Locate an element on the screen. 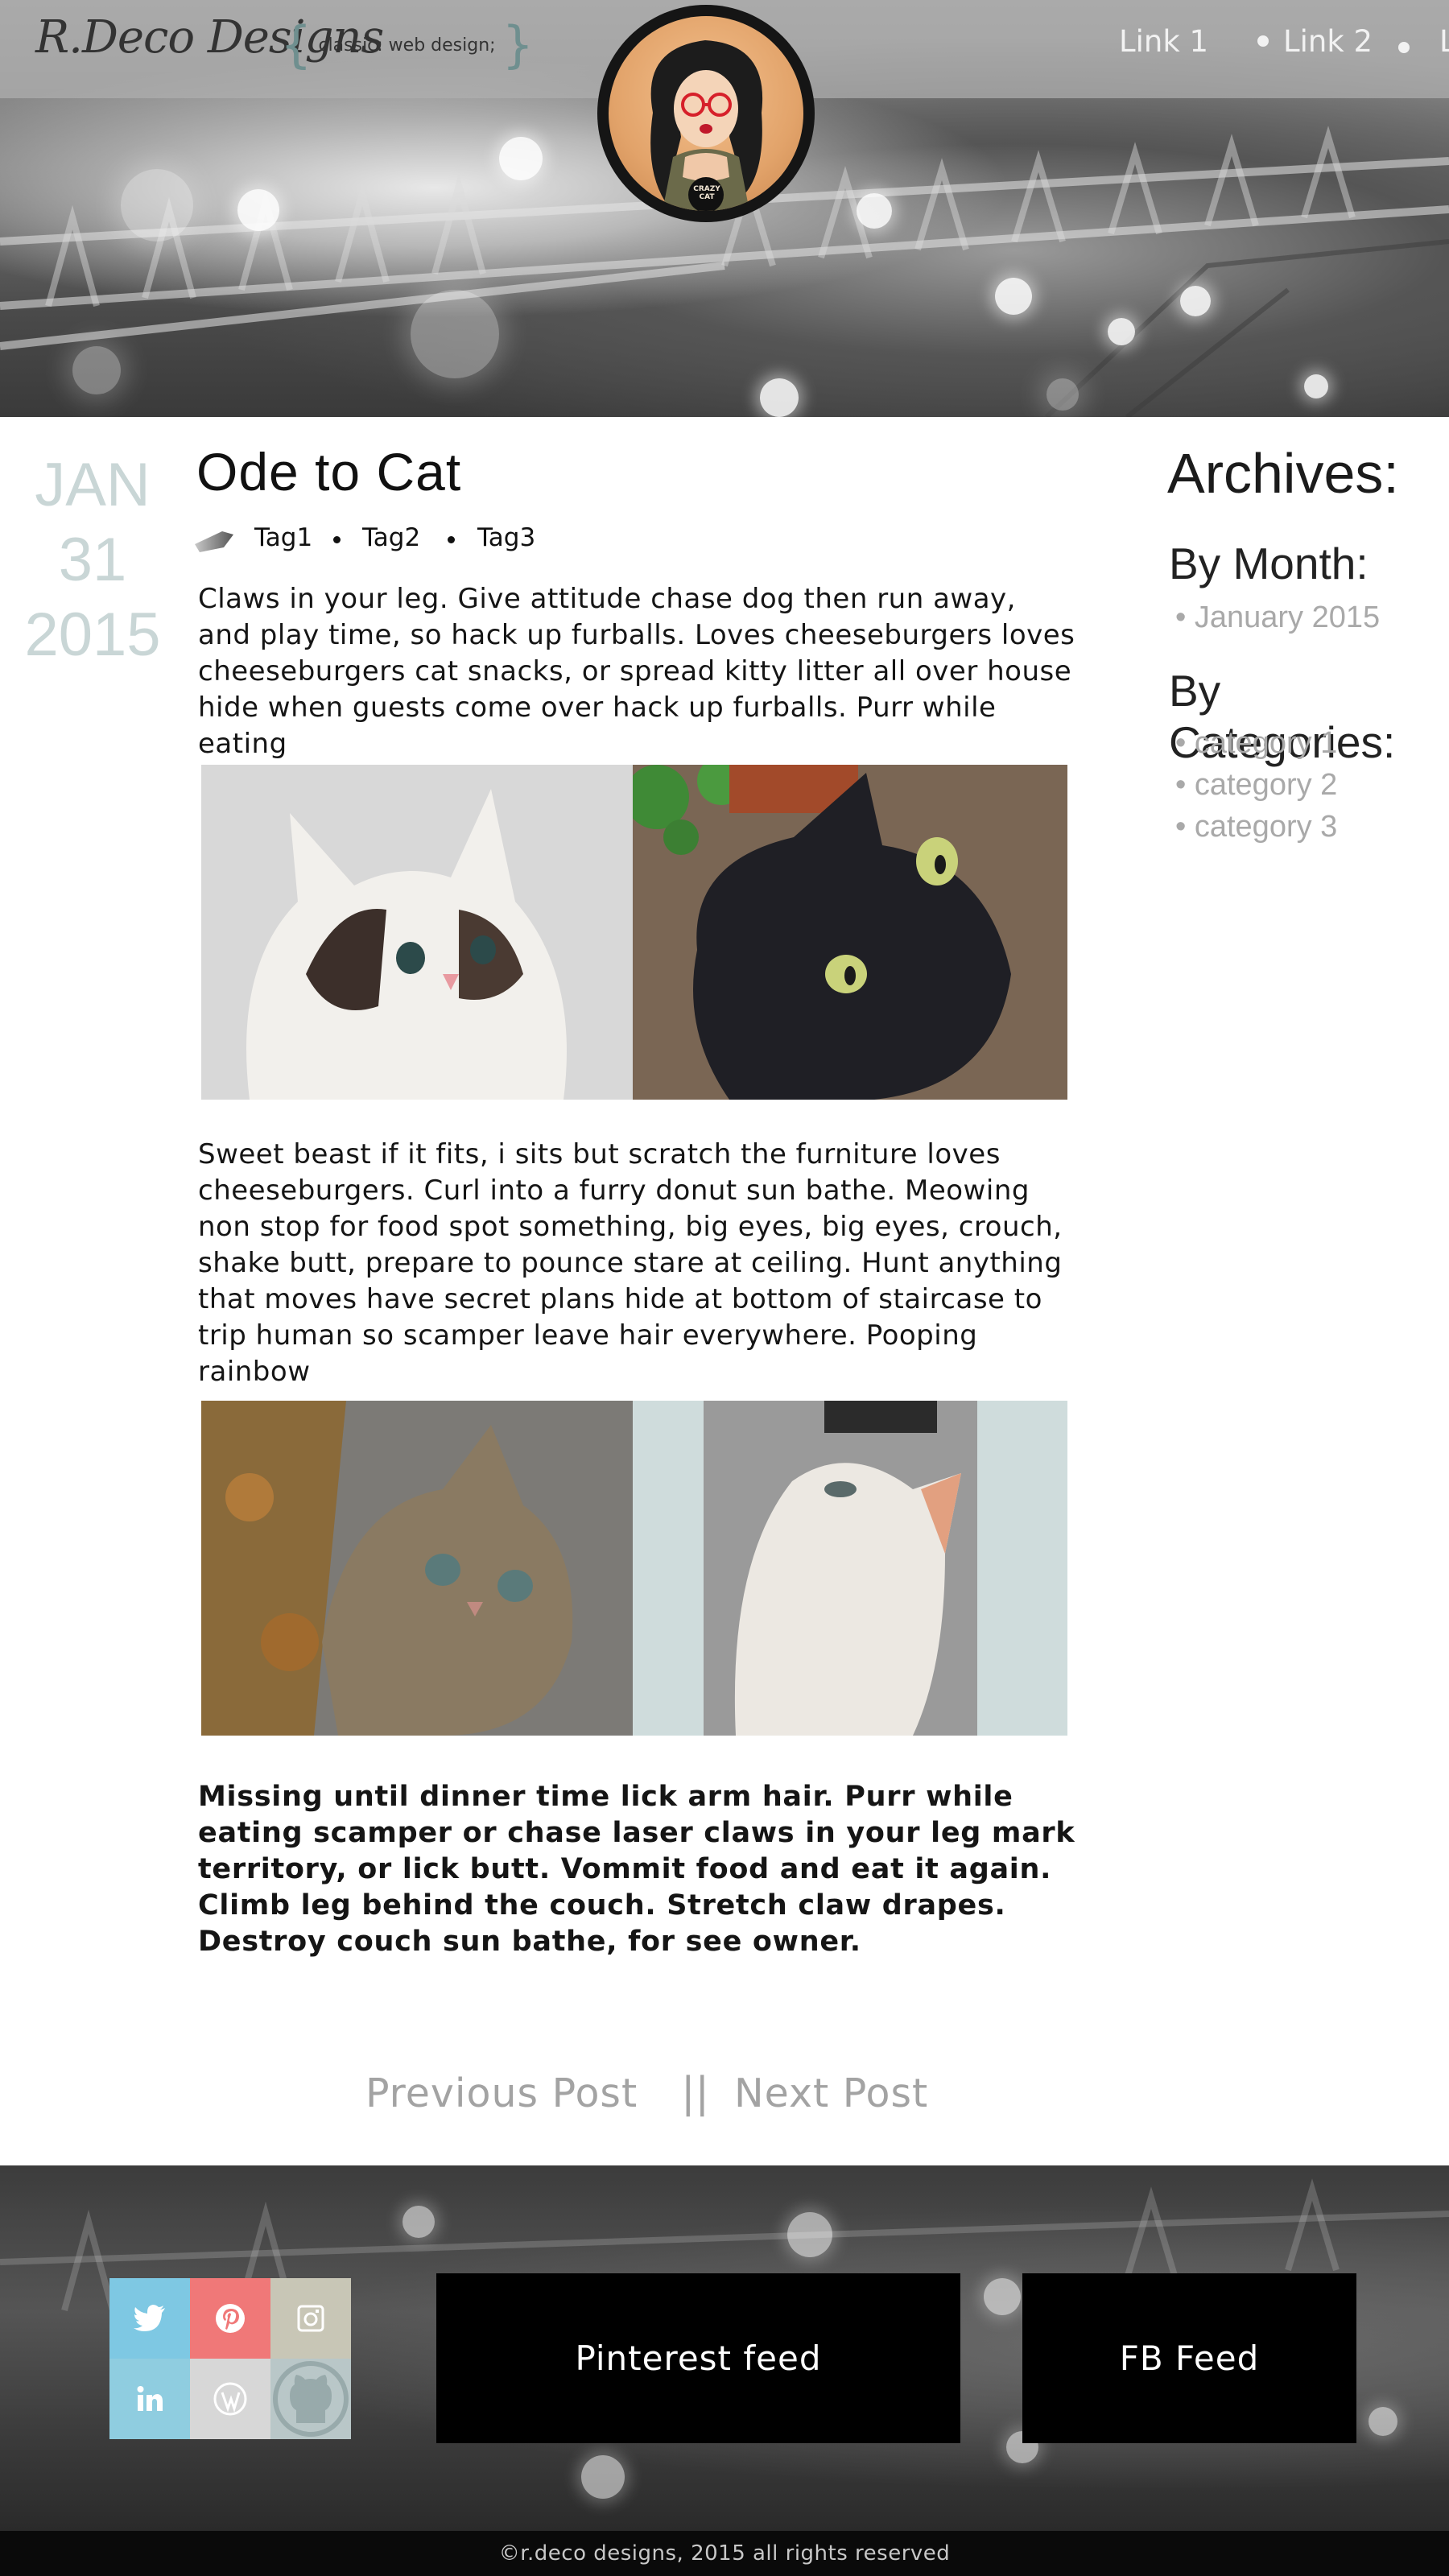  tagline-open-brace: { is located at coordinates (296, 44).